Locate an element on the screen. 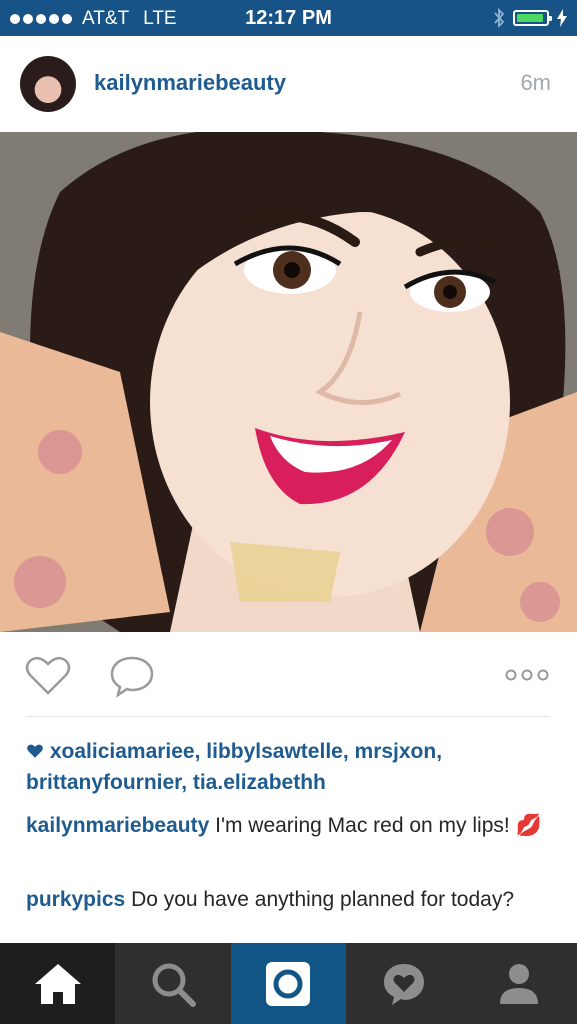 This screenshot has height=1024, width=577. battery-icon is located at coordinates (532, 18).